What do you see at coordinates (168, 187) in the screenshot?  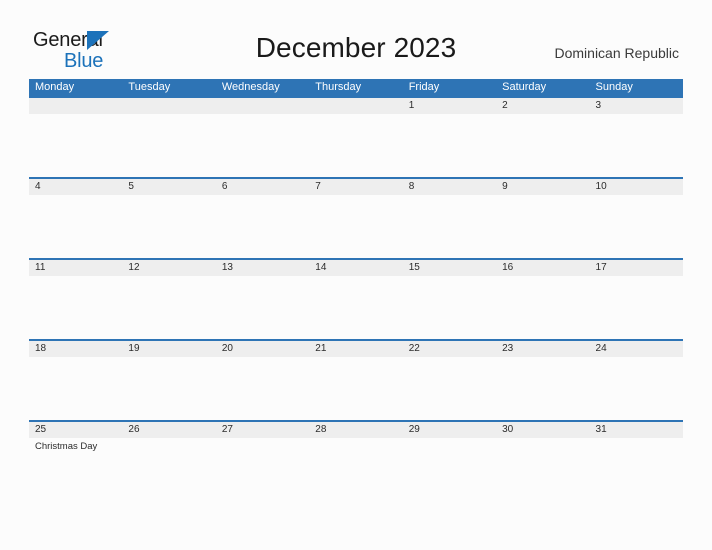 I see `day-cell: 5` at bounding box center [168, 187].